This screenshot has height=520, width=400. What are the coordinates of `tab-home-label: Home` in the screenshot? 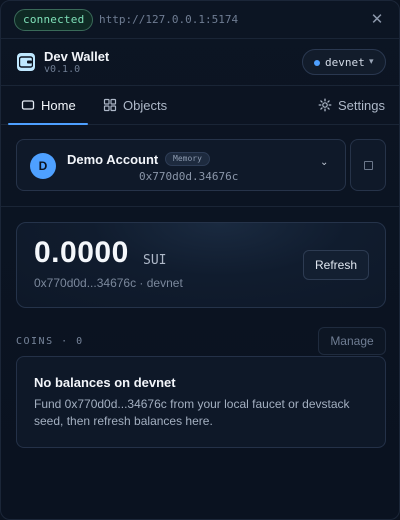 It's located at (58, 105).